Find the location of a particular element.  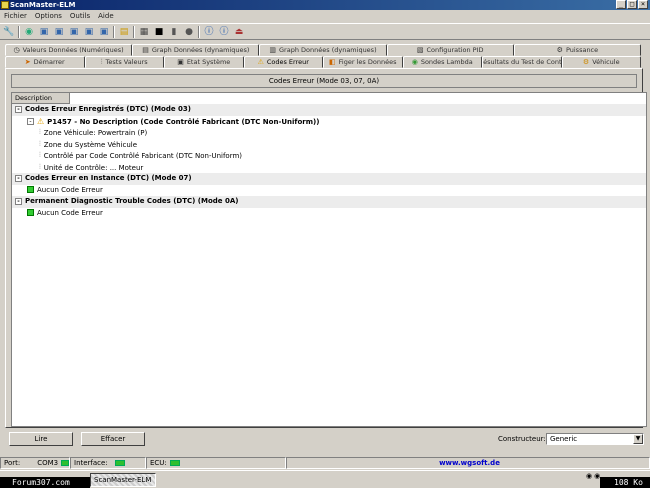

tray-icon: ◉ is located at coordinates (589, 476).